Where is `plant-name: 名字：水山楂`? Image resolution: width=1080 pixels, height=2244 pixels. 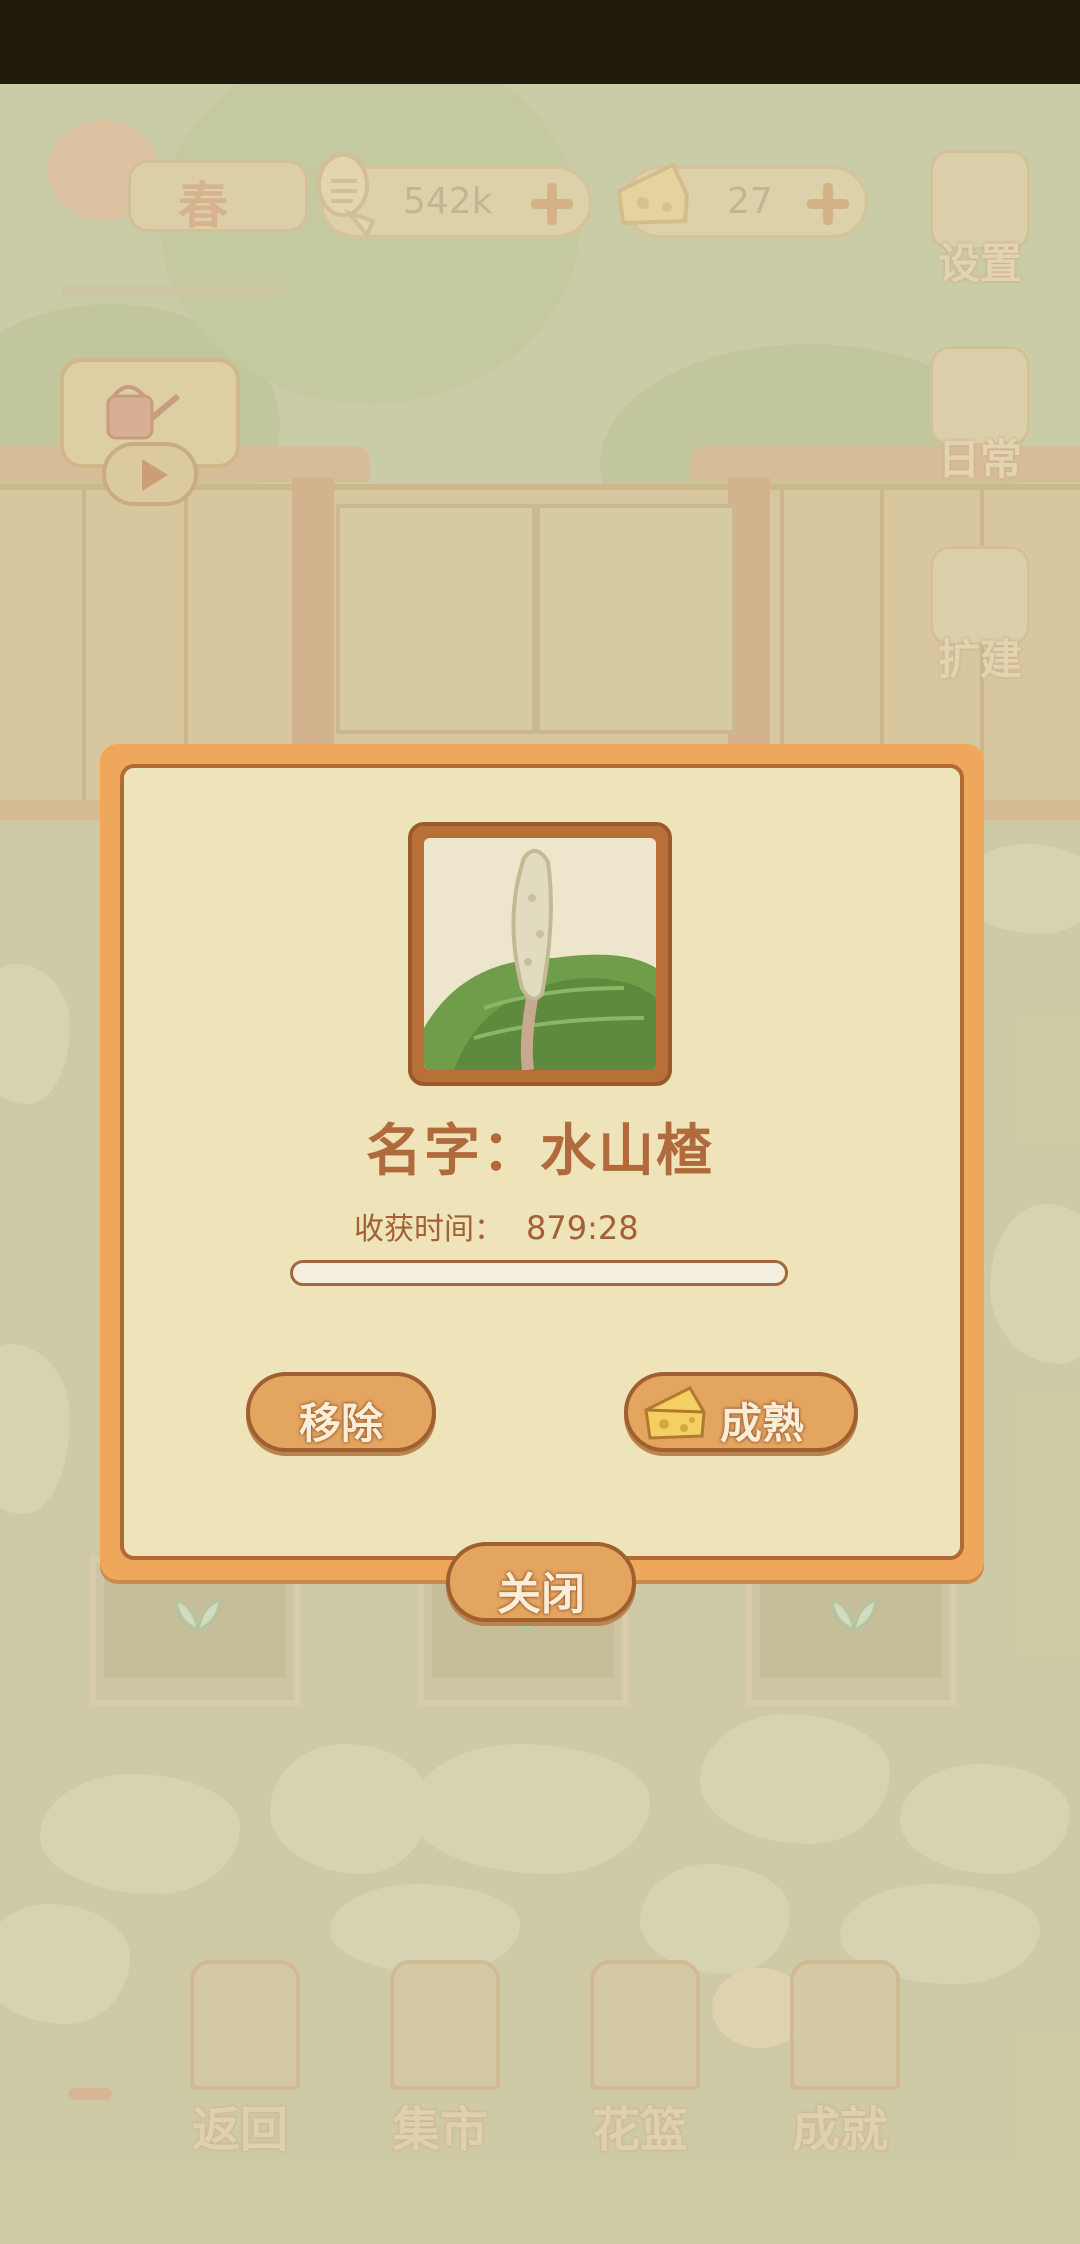
plant-name: 名字：水山楂 is located at coordinates (540, 1151).